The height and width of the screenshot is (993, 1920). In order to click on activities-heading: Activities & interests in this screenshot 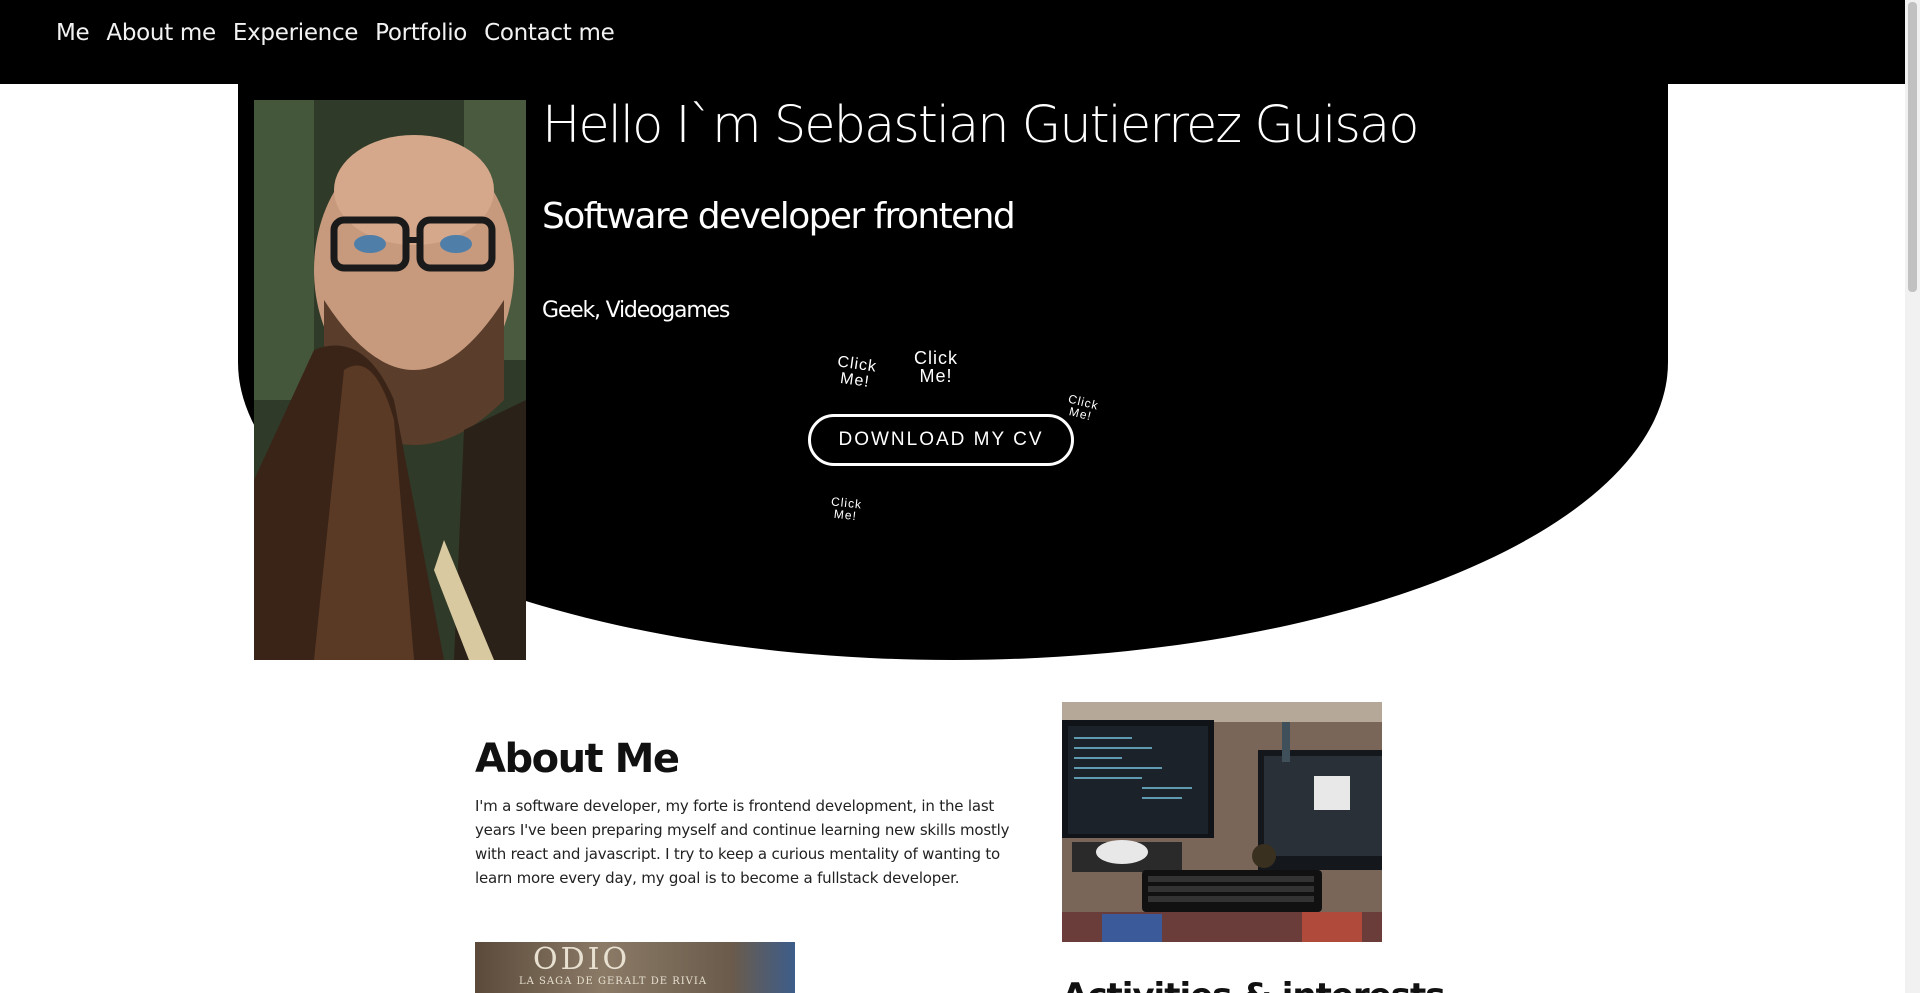, I will do `click(1253, 984)`.